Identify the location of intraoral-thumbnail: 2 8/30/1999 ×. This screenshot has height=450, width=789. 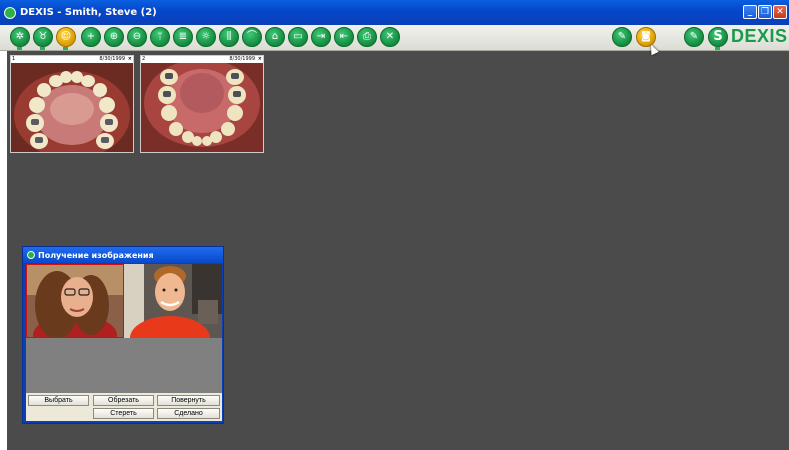
(202, 104).